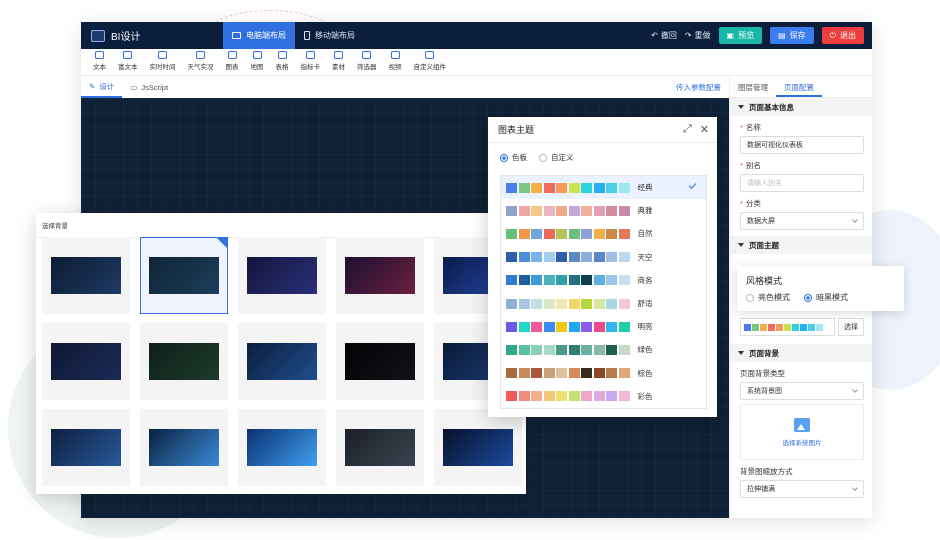 The image size is (940, 540). Describe the element at coordinates (668, 35) in the screenshot. I see `undo-label: 撤回` at that location.